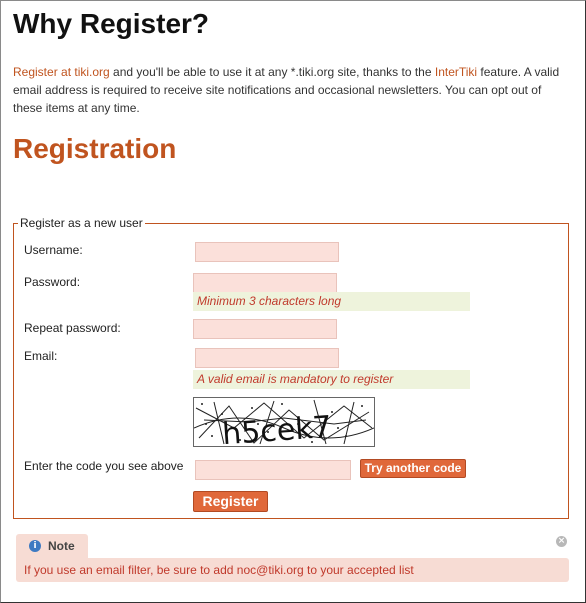 This screenshot has width=586, height=603. What do you see at coordinates (331, 301) in the screenshot?
I see `password-hint: Minimum 3 characters long` at bounding box center [331, 301].